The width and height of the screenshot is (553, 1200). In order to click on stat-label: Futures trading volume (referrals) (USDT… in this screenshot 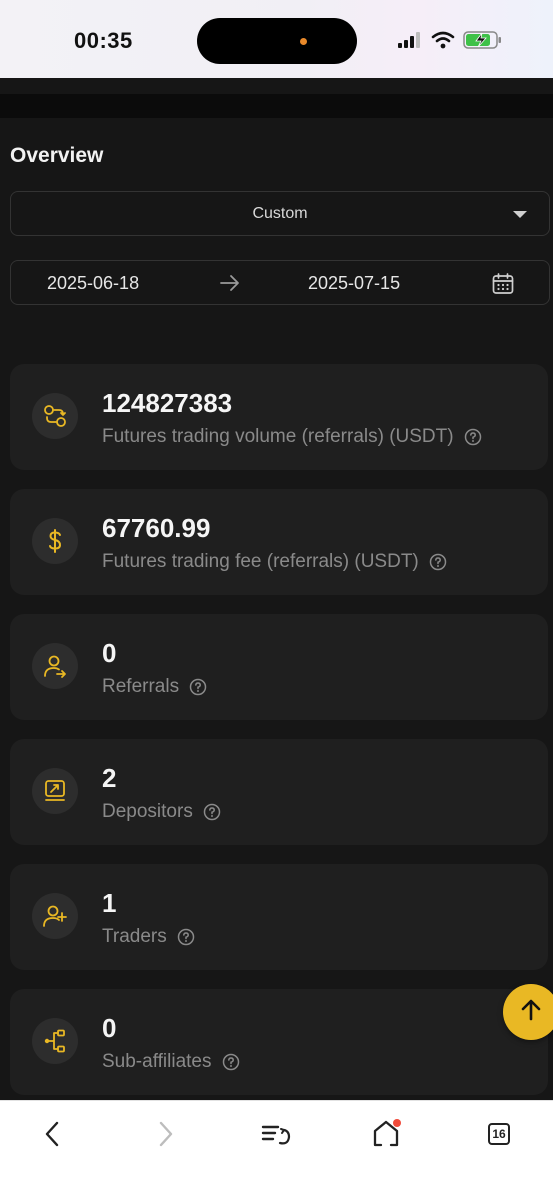, I will do `click(278, 436)`.